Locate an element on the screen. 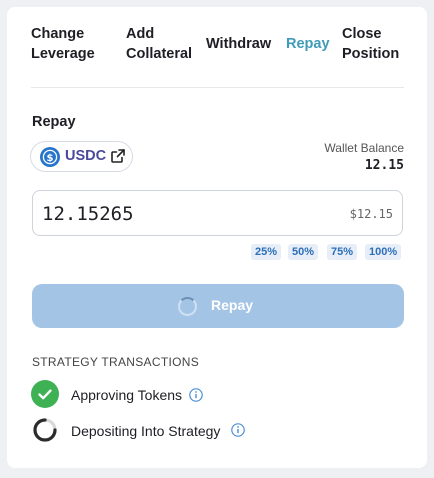 Image resolution: width=434 pixels, height=478 pixels. step-depositing-label: Depositing Into Strategy is located at coordinates (146, 431).